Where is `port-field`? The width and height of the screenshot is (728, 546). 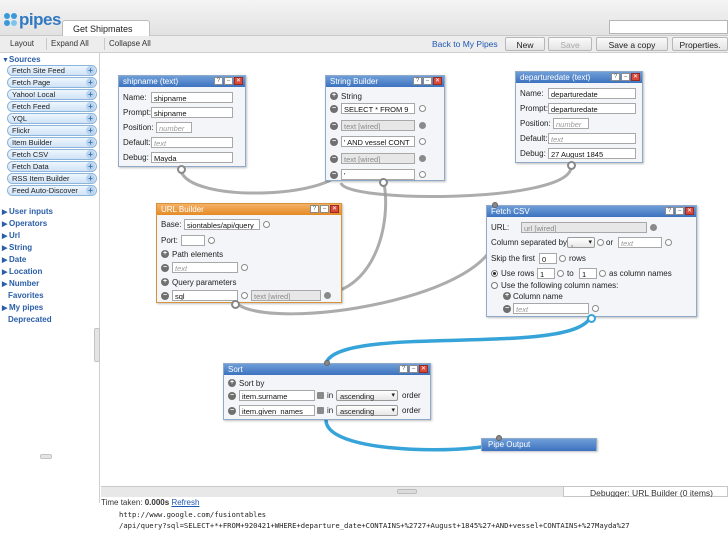 port-field is located at coordinates (193, 240).